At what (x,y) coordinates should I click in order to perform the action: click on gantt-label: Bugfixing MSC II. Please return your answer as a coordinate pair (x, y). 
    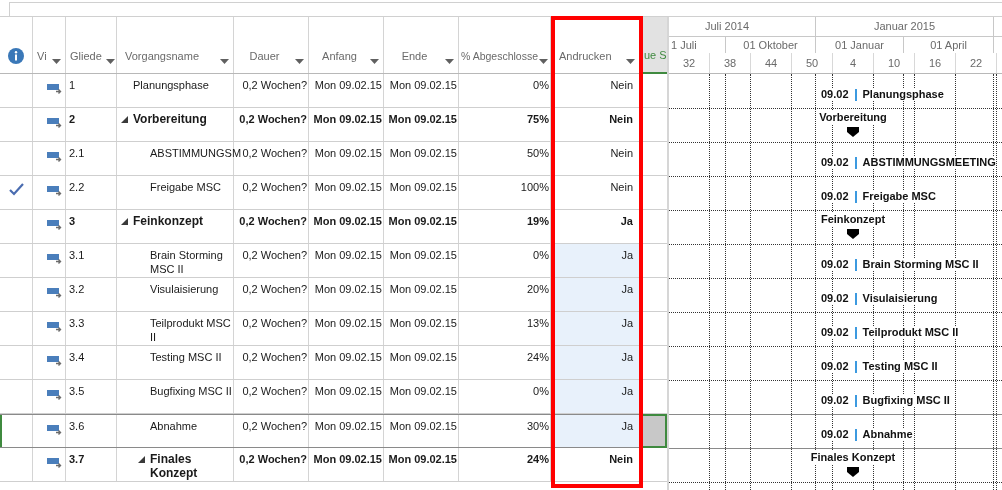
    Looking at the image, I should click on (906, 400).